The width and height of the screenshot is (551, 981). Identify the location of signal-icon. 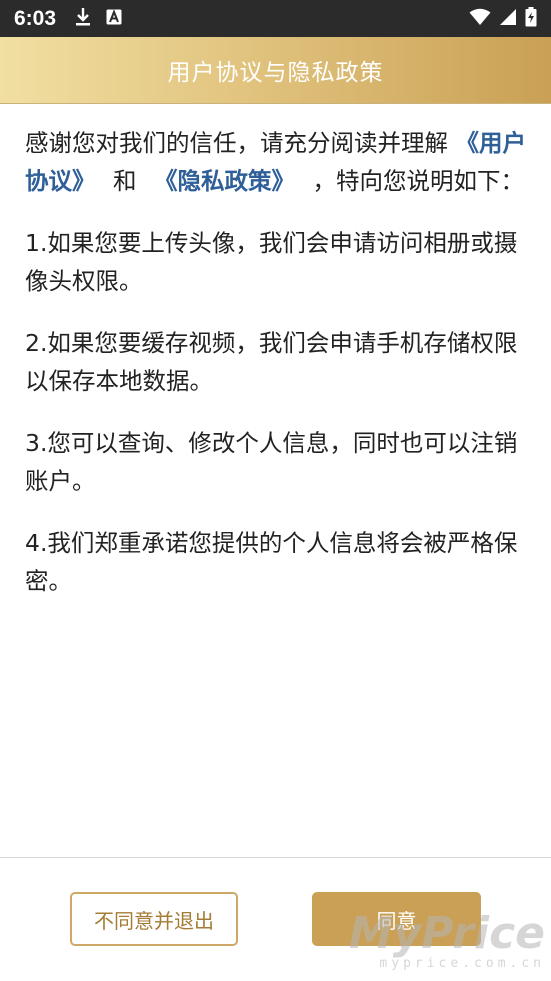
(508, 19).